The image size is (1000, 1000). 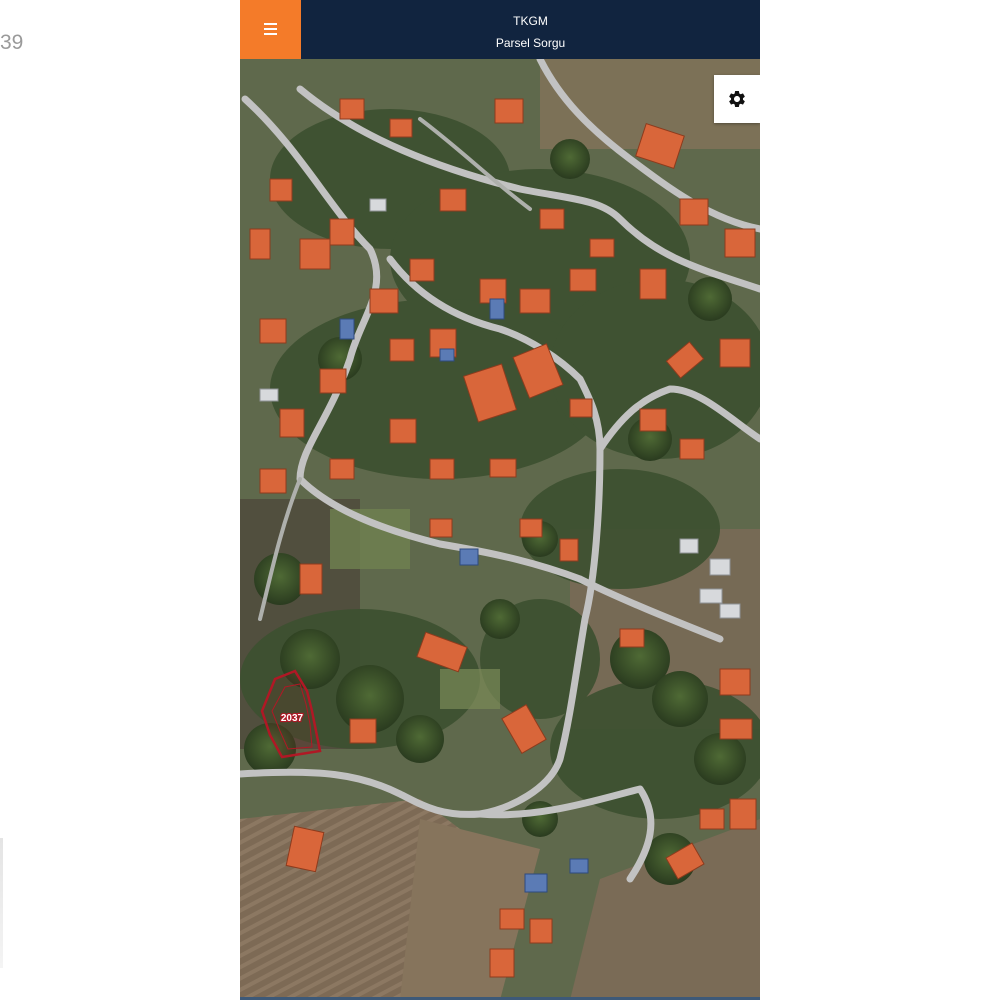 I want to click on edge-fragment-mark, so click(x=1, y=903).